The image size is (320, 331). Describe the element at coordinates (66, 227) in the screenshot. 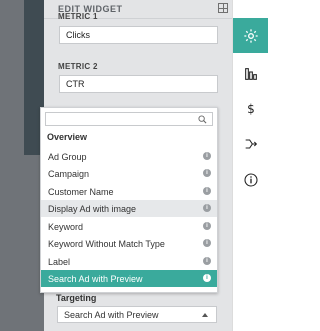

I see `dropdown-item-label: Keyword` at that location.